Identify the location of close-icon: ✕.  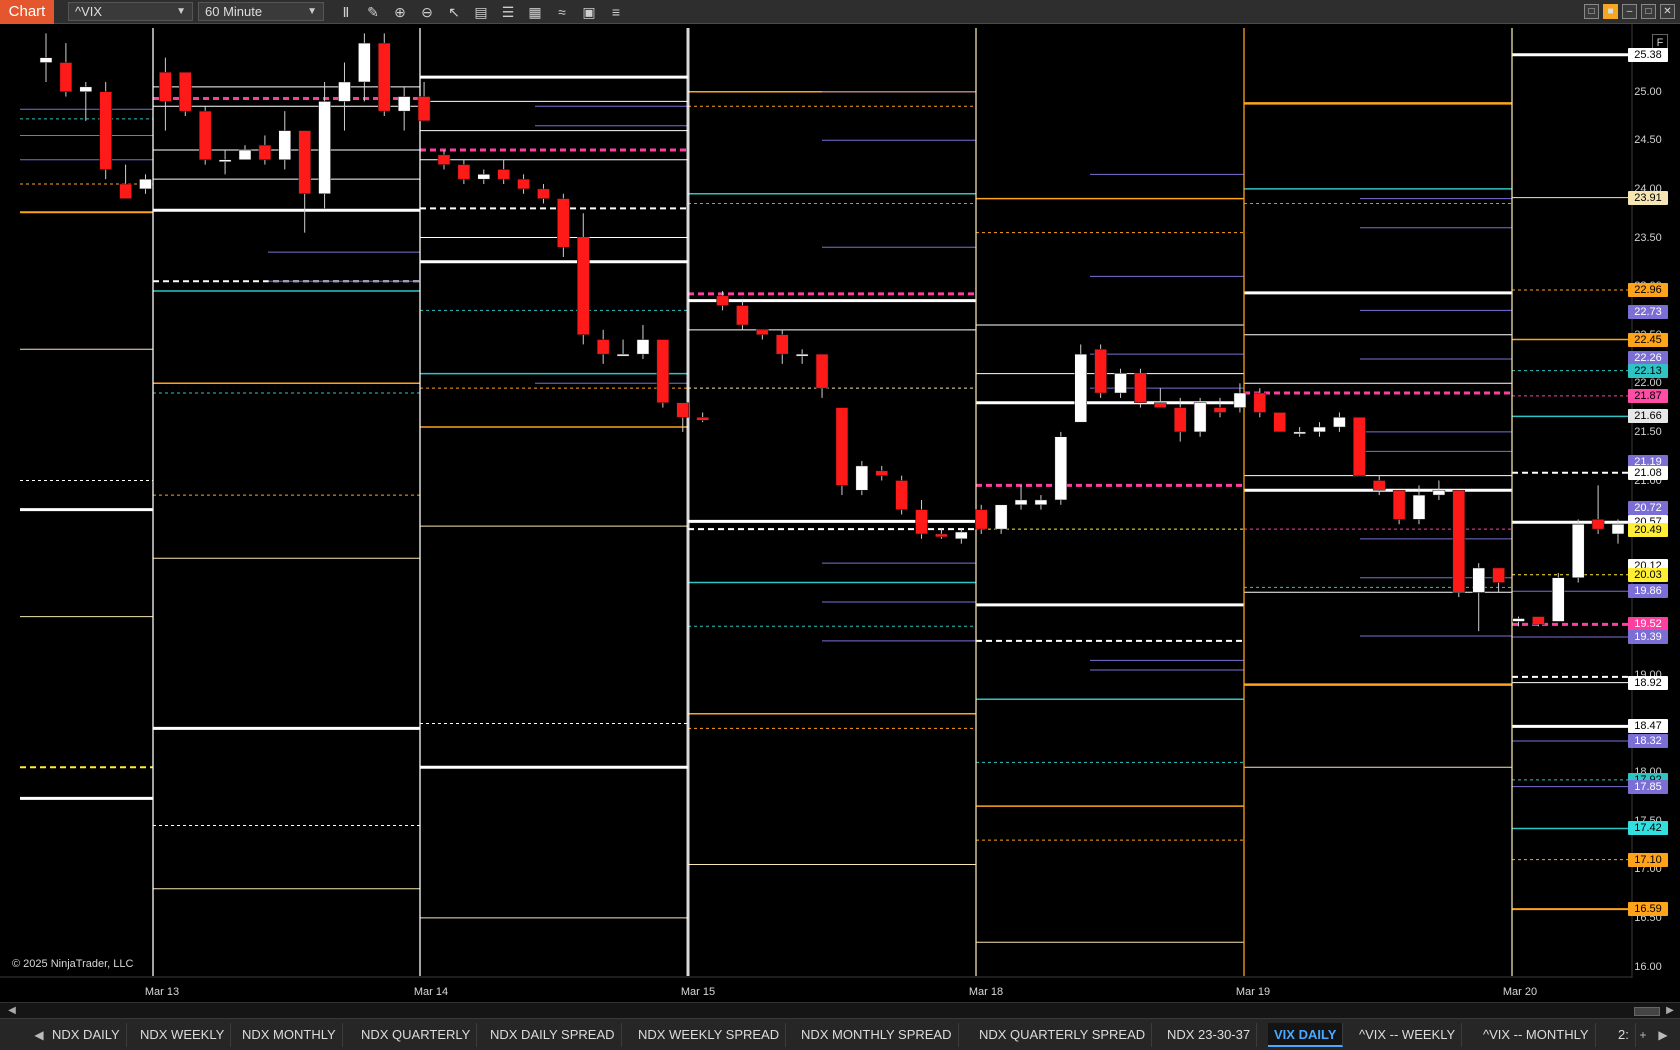
(1667, 11).